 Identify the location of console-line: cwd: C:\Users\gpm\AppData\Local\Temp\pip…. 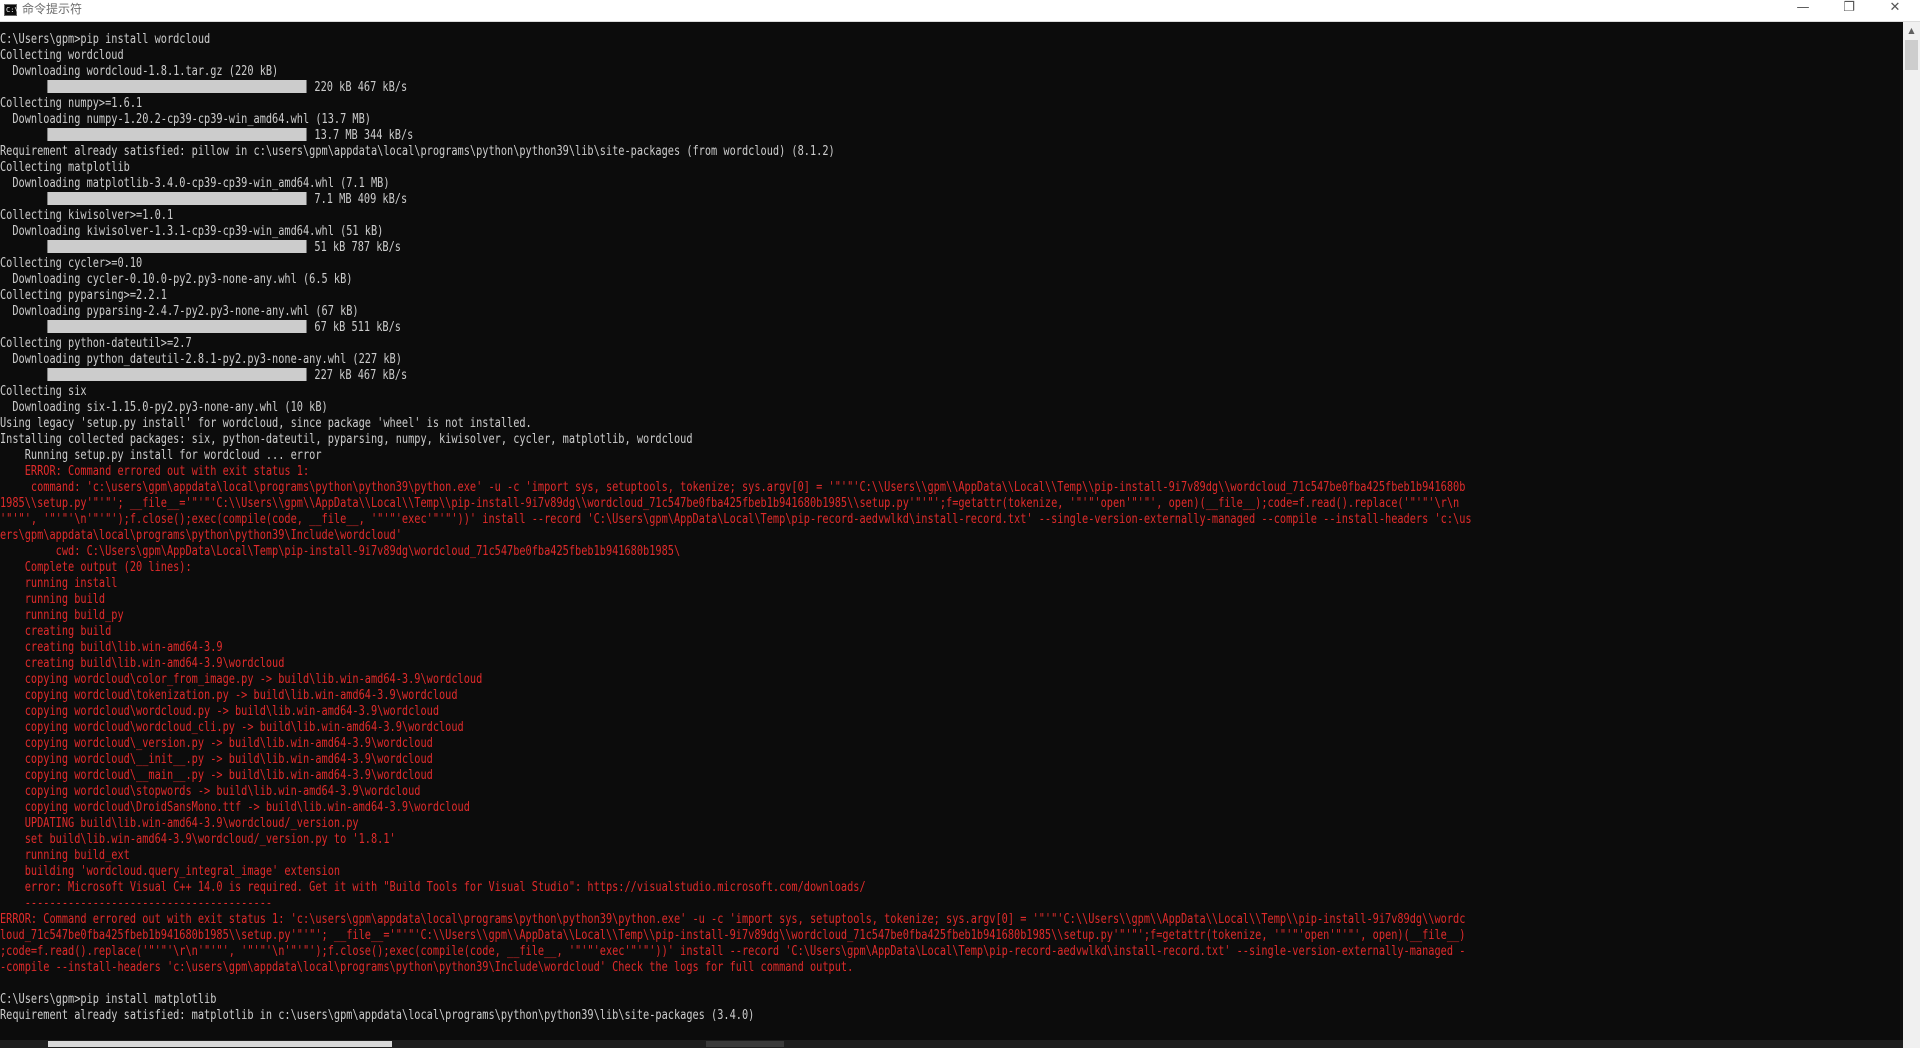
(751, 552).